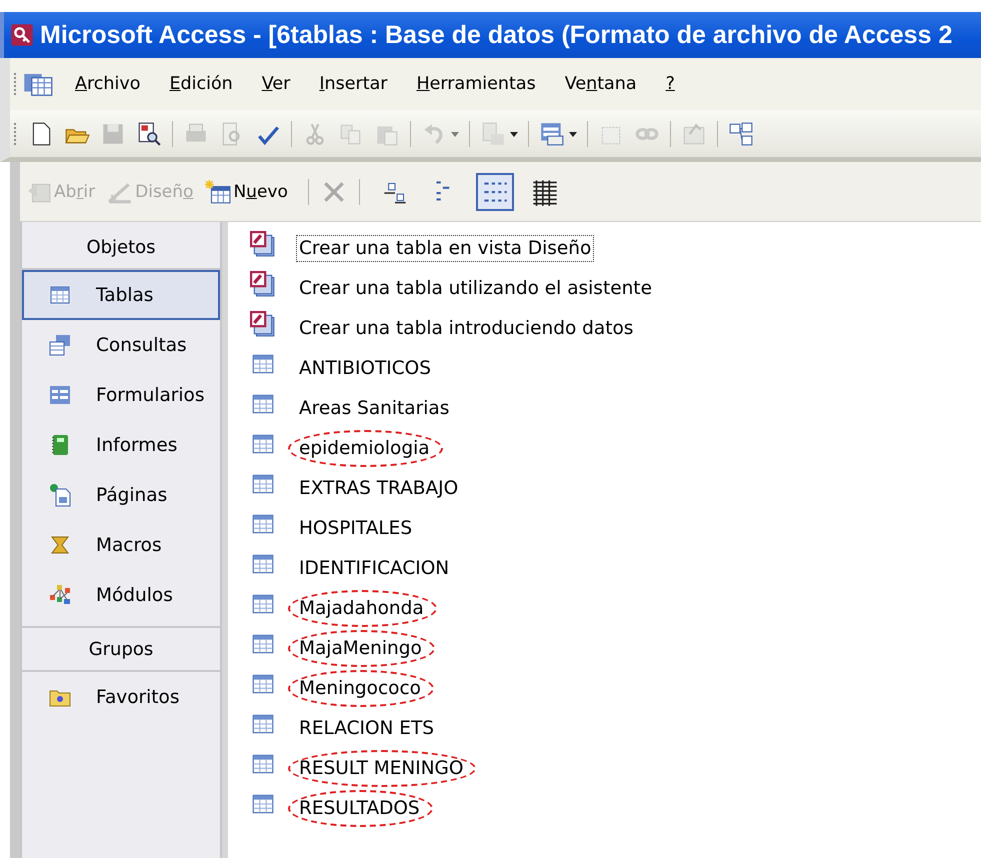  I want to click on key-icon, so click(22, 35).